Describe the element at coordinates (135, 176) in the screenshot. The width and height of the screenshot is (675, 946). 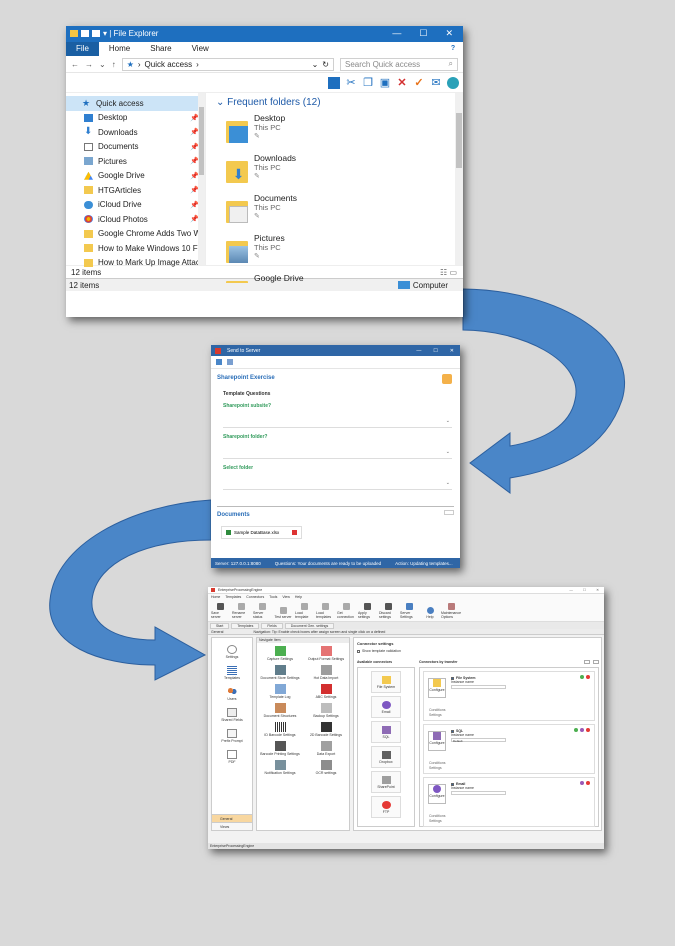
I see `nav-item-google-drive: Google Drive 📌` at that location.